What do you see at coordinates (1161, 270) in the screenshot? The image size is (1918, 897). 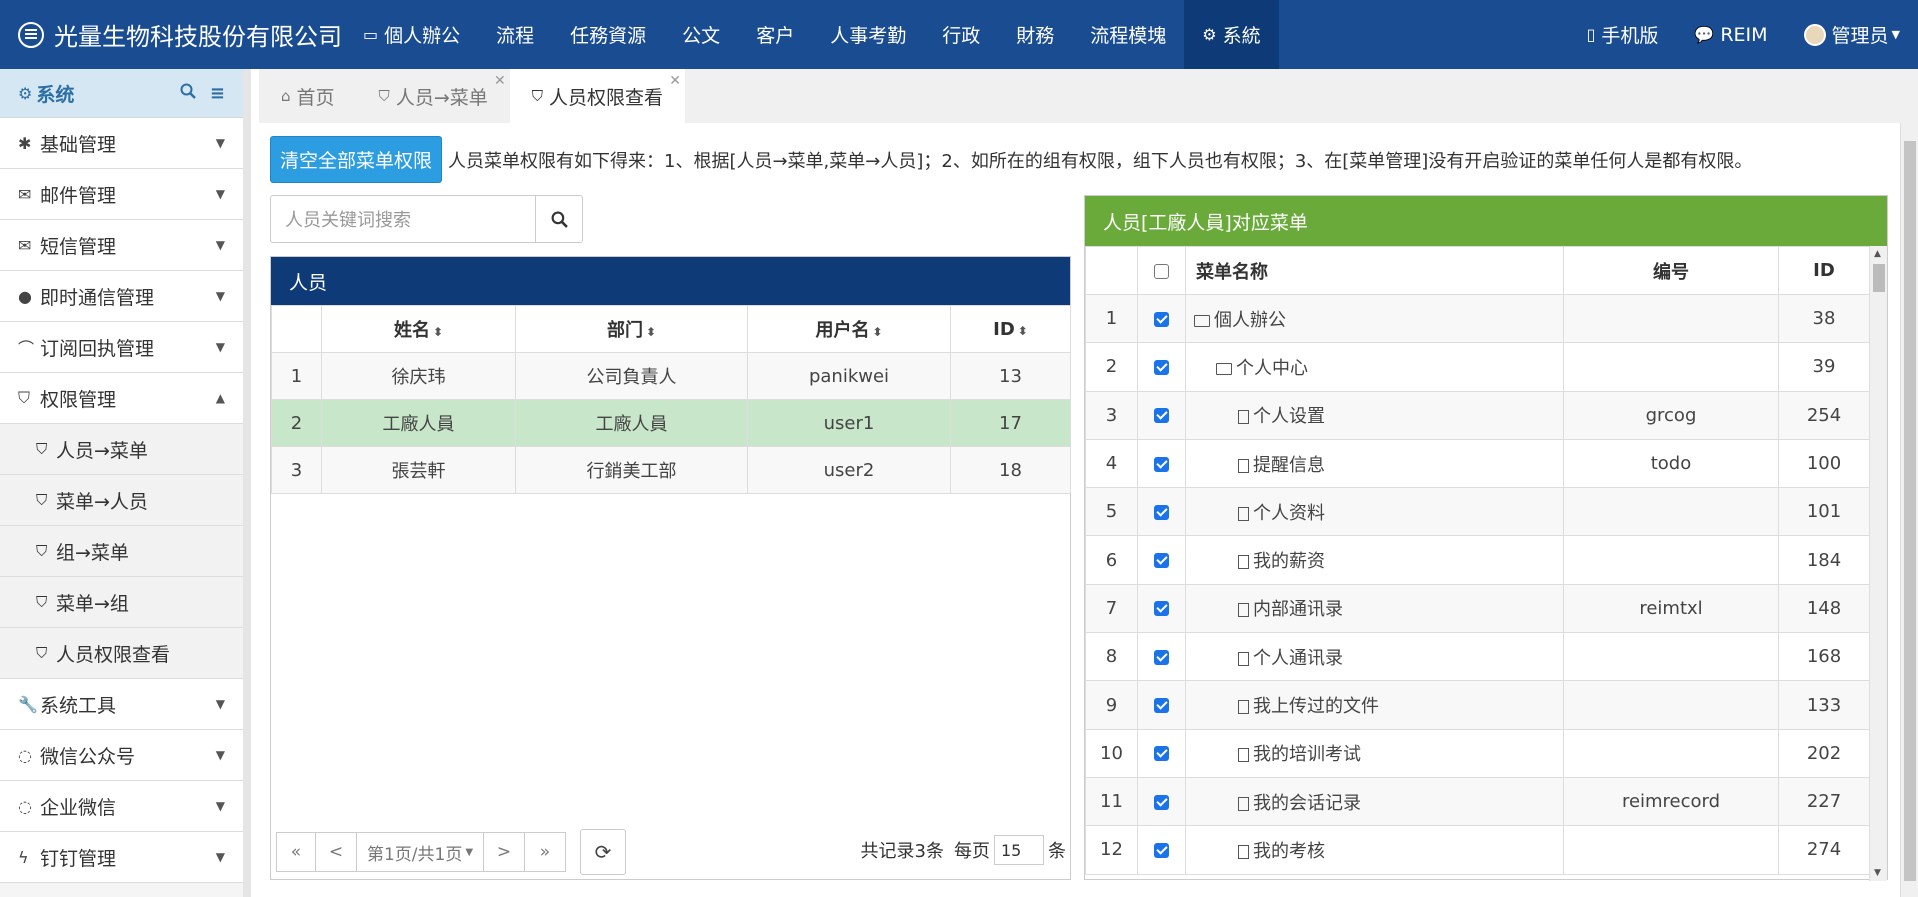 I see `select-all-checkbox` at bounding box center [1161, 270].